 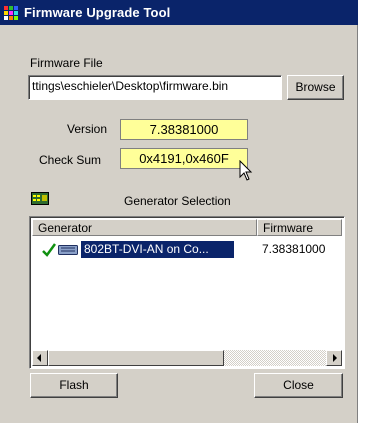 I want to click on scroll-left-arrow-icon, so click(x=39, y=358).